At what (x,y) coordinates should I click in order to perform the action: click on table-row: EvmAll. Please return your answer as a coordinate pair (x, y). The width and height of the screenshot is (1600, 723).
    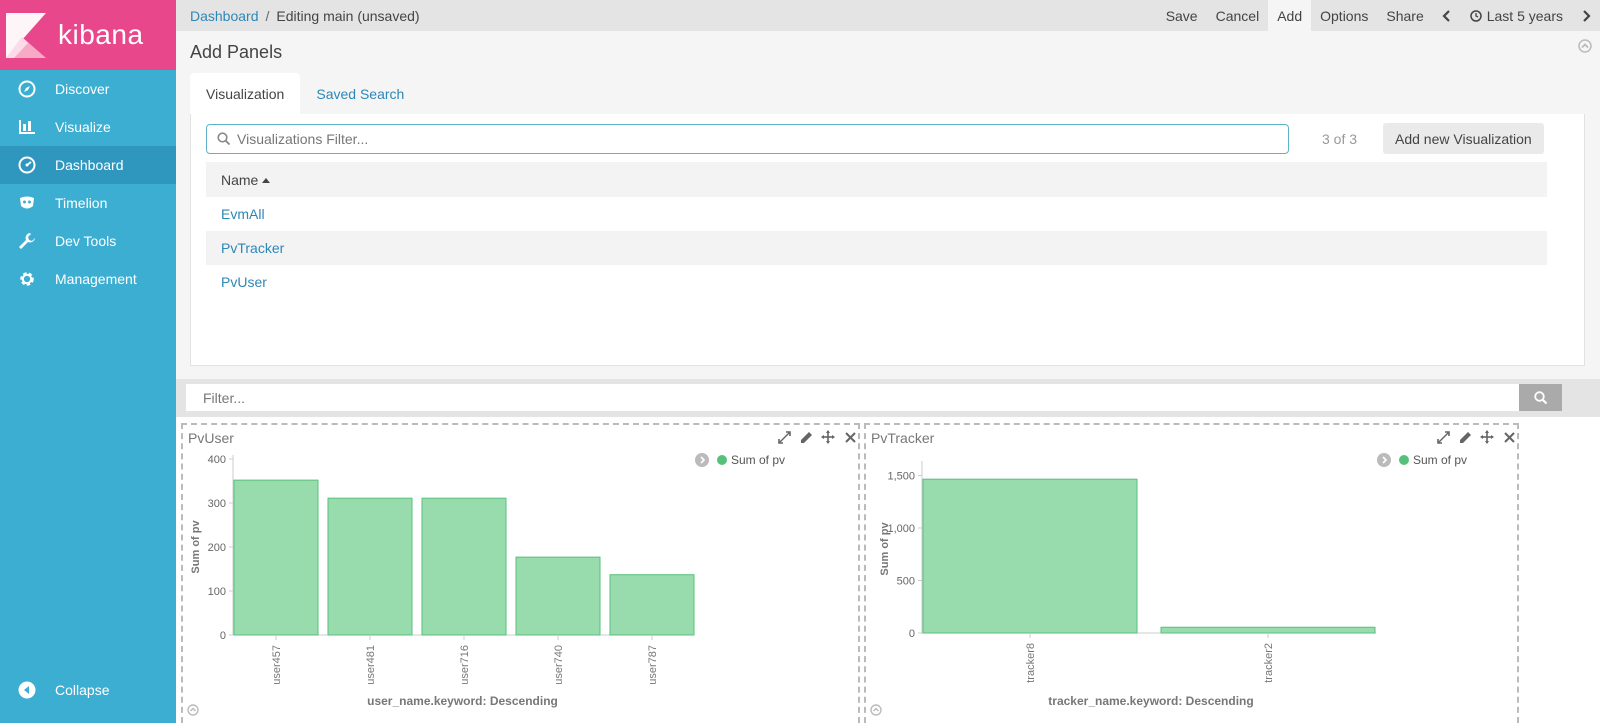
    Looking at the image, I should click on (876, 214).